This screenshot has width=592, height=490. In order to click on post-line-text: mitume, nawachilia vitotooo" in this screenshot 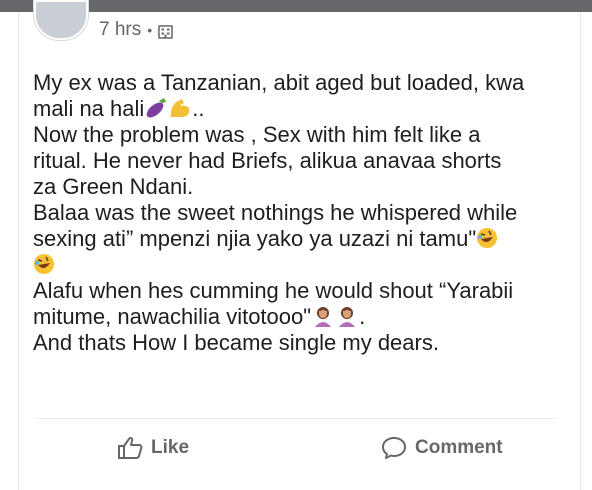, I will do `click(172, 316)`.